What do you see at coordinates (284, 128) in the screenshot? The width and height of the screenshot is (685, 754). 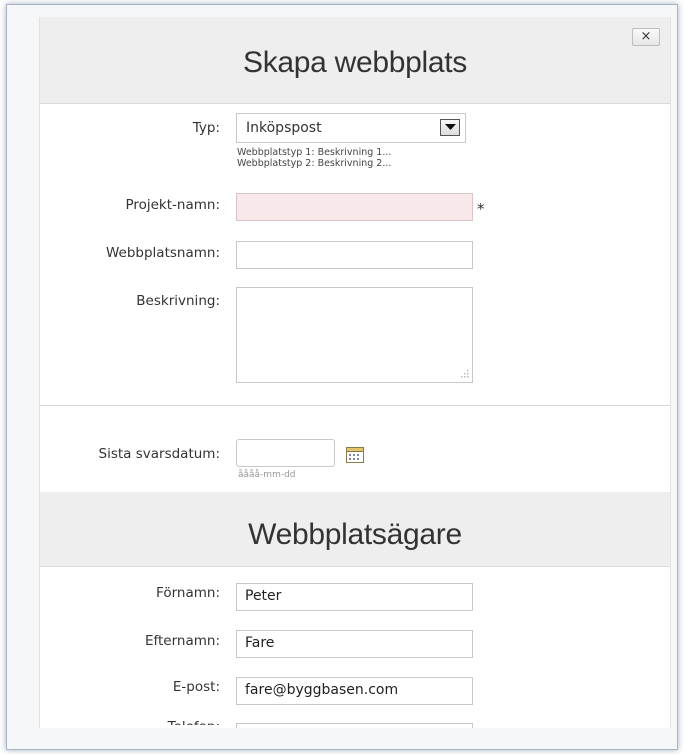 I see `type-select-value: Inköpspost` at bounding box center [284, 128].